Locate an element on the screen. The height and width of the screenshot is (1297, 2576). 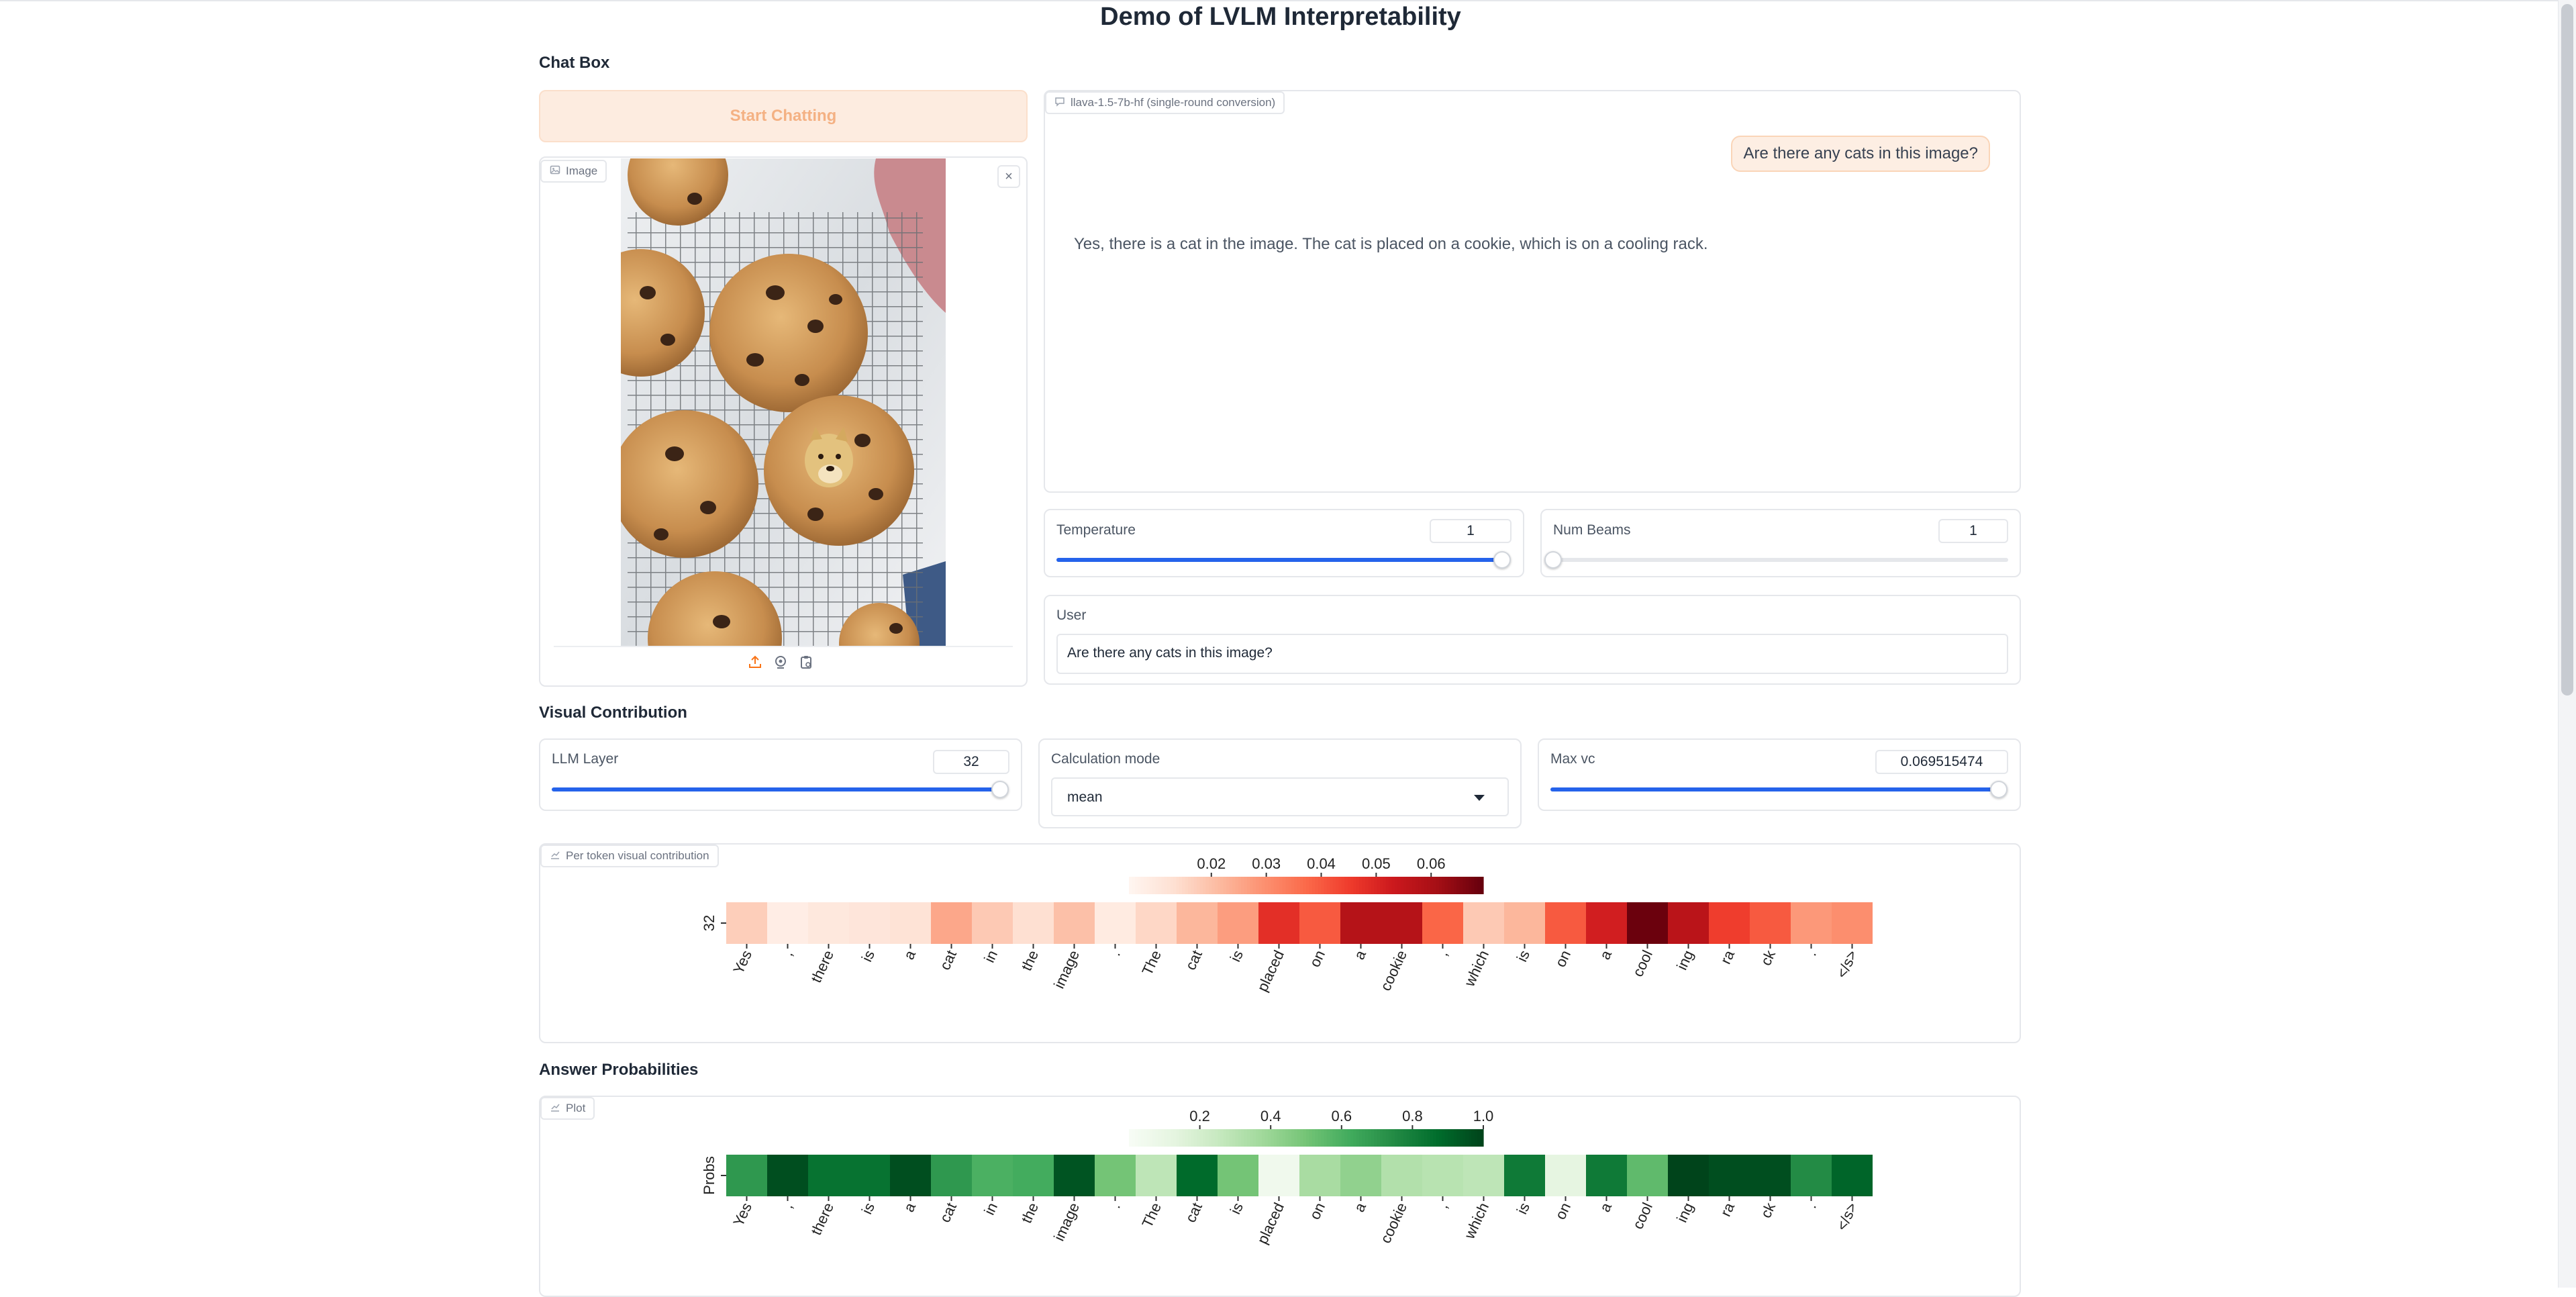
num-beams-slider is located at coordinates (1776, 560).